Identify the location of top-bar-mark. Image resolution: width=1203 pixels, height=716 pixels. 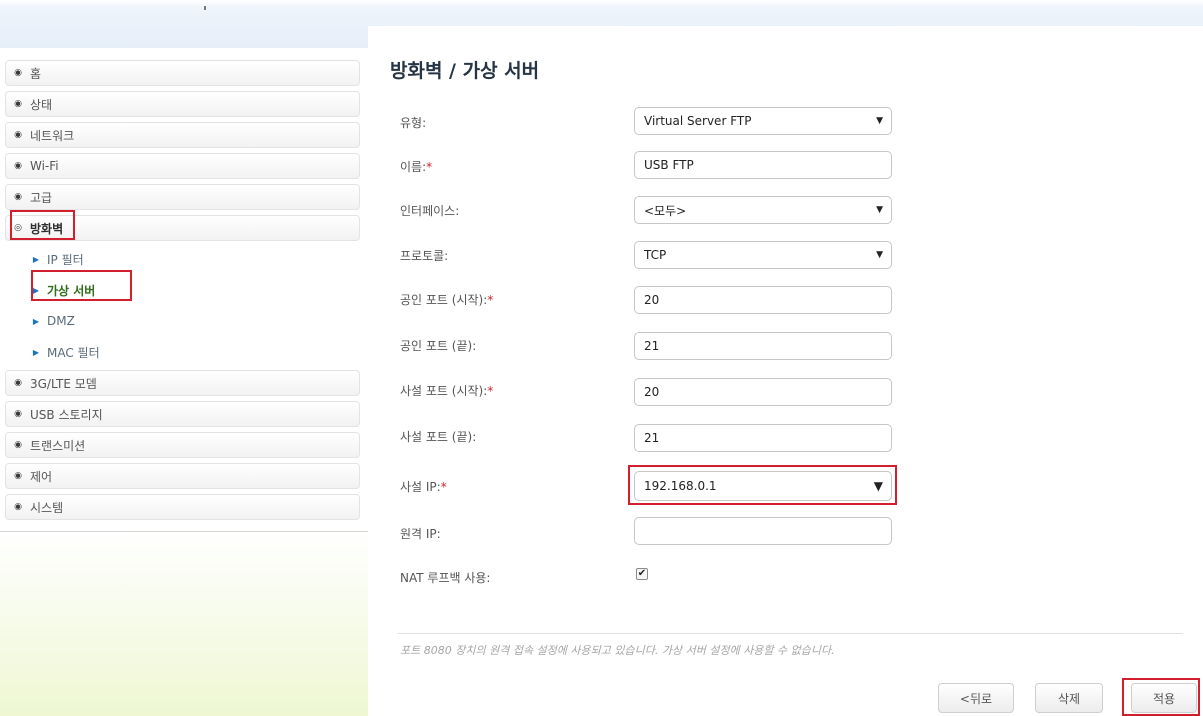
(205, 8).